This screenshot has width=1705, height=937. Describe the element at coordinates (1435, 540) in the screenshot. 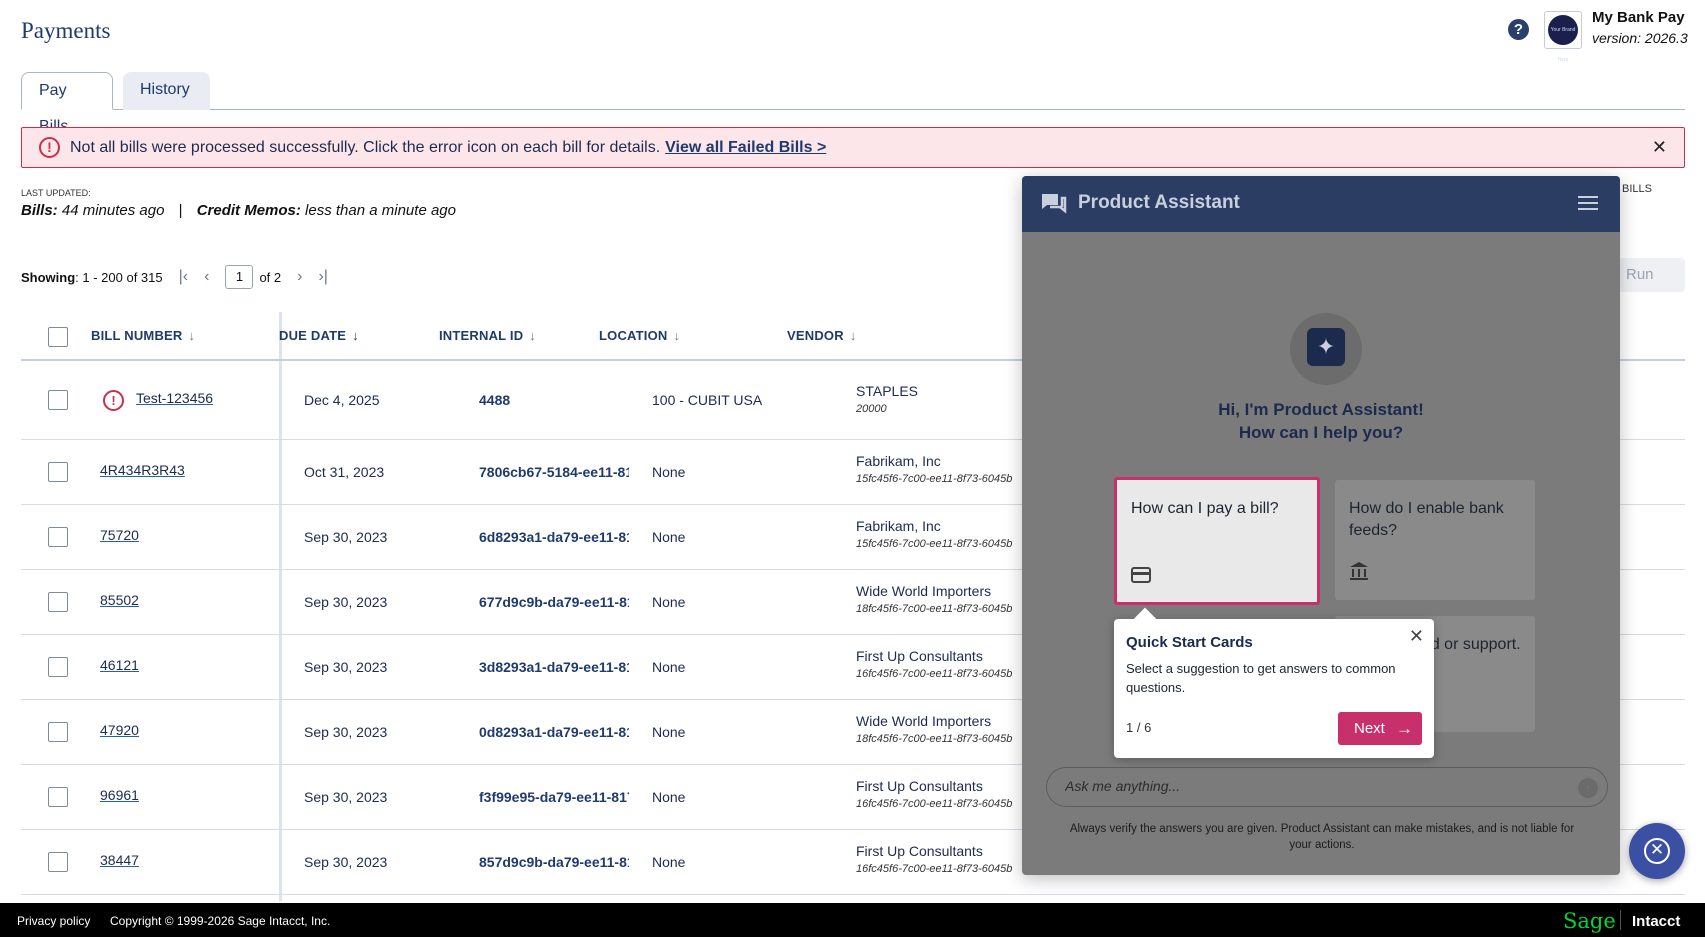

I see `quick-start-card-bank-feeds: How do I enable bank feeds?` at that location.